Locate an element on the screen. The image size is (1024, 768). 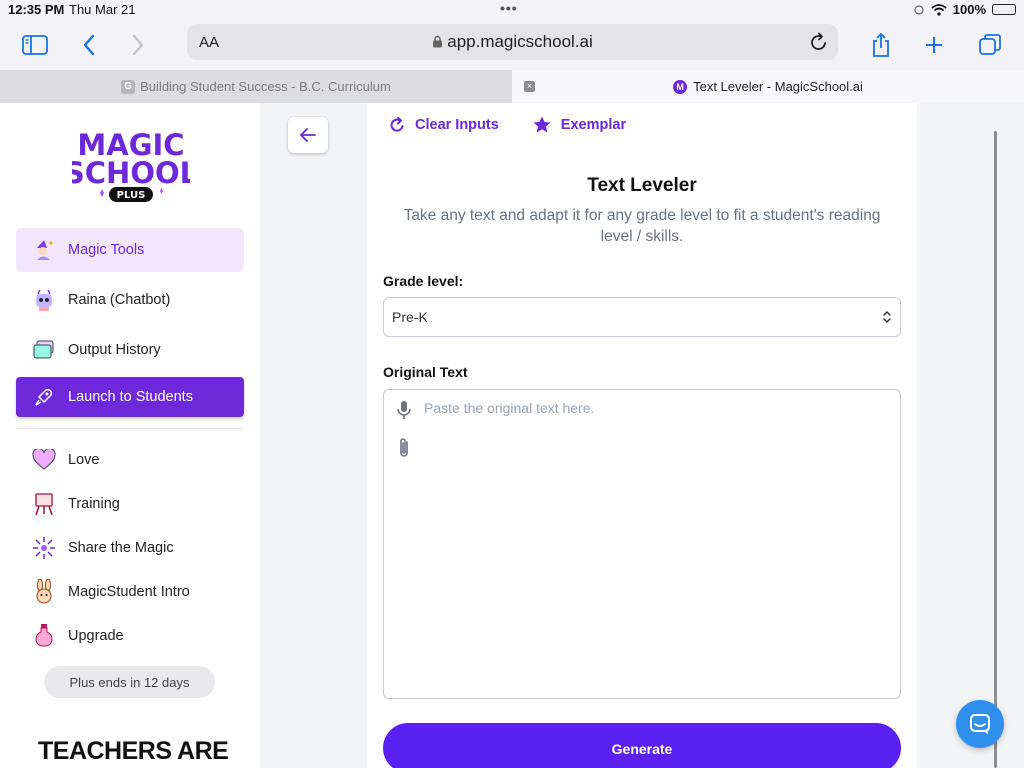
exemplar-button: Exemplar is located at coordinates (579, 124).